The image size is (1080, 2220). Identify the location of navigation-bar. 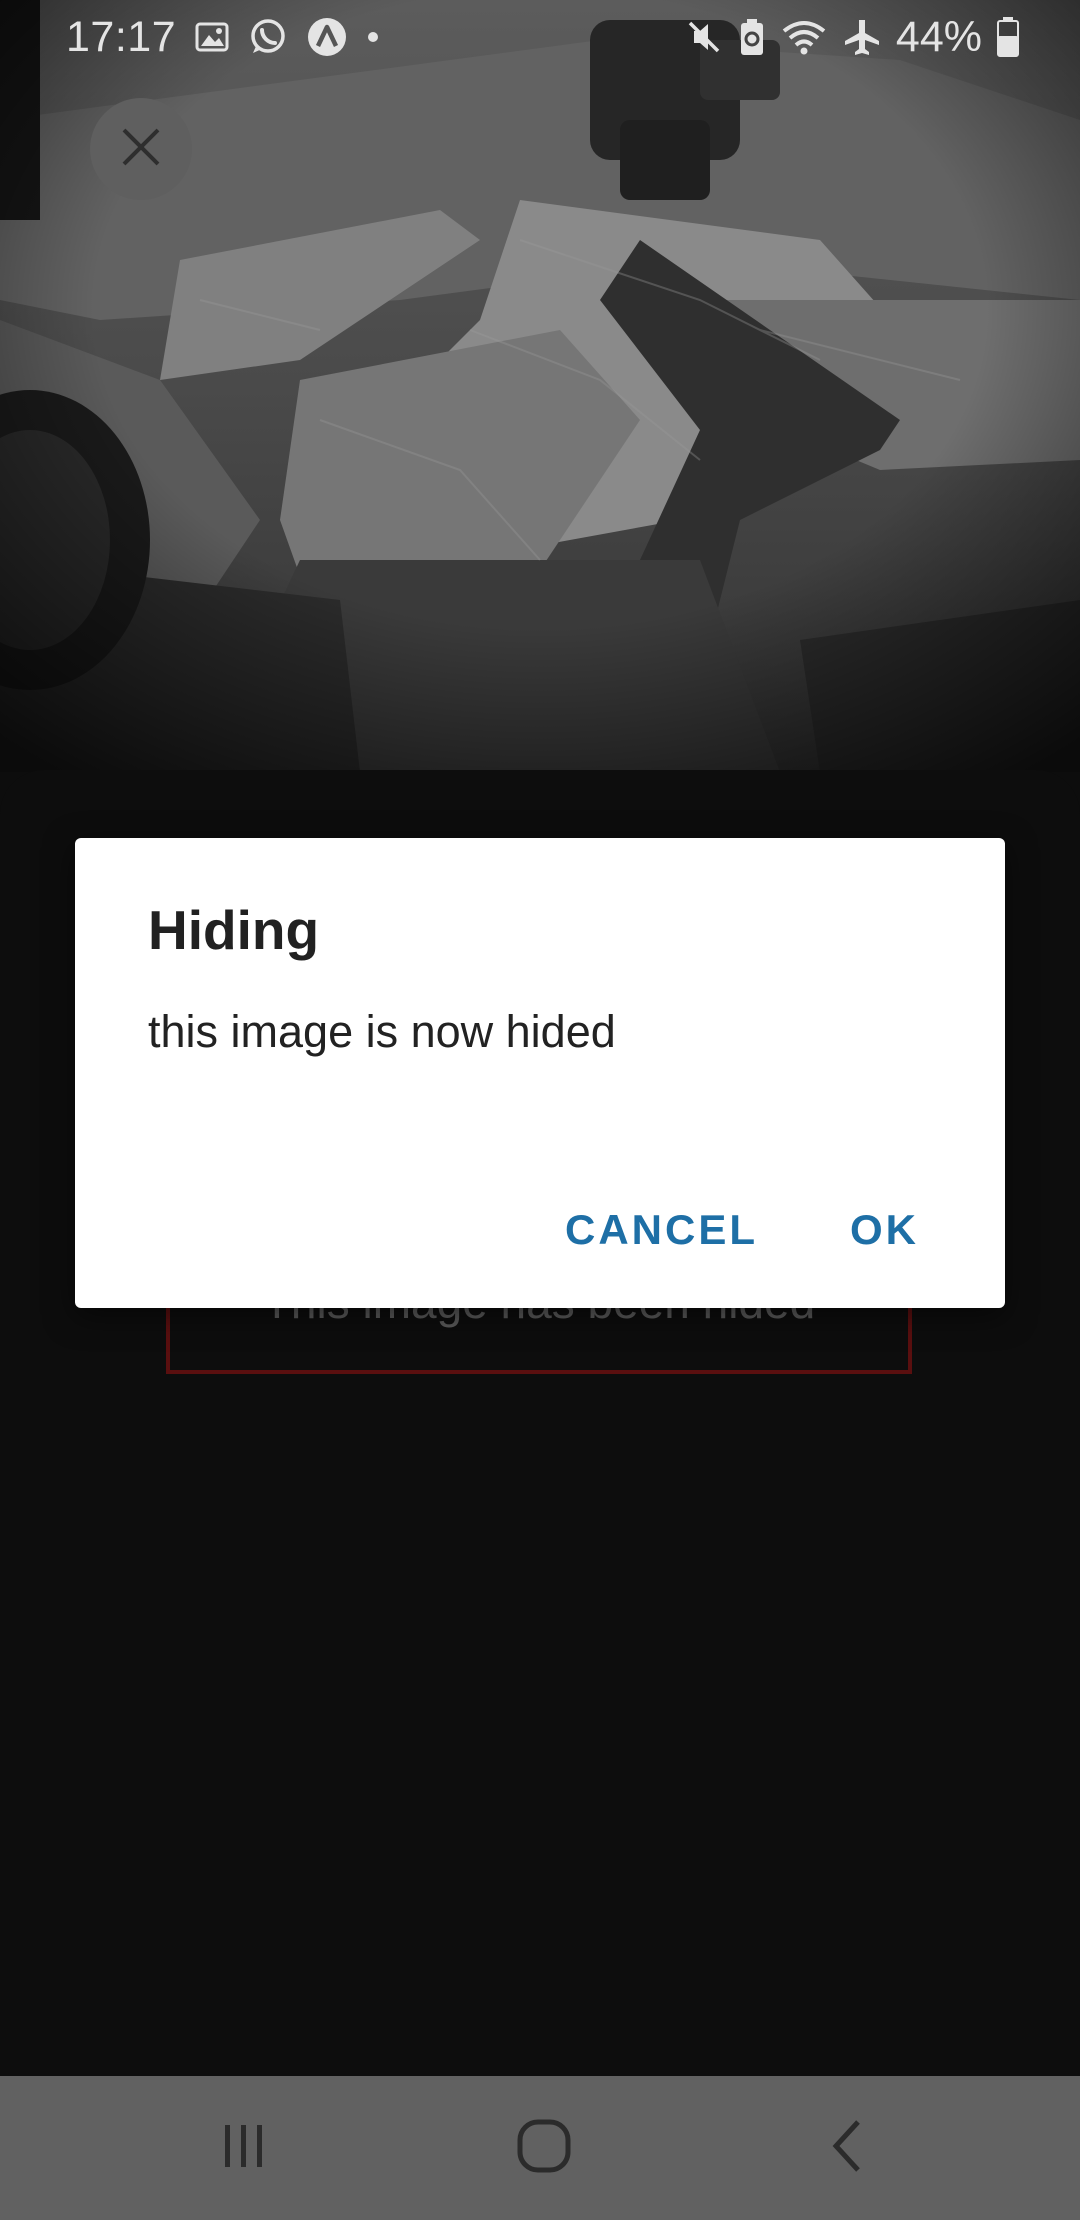
(540, 2148).